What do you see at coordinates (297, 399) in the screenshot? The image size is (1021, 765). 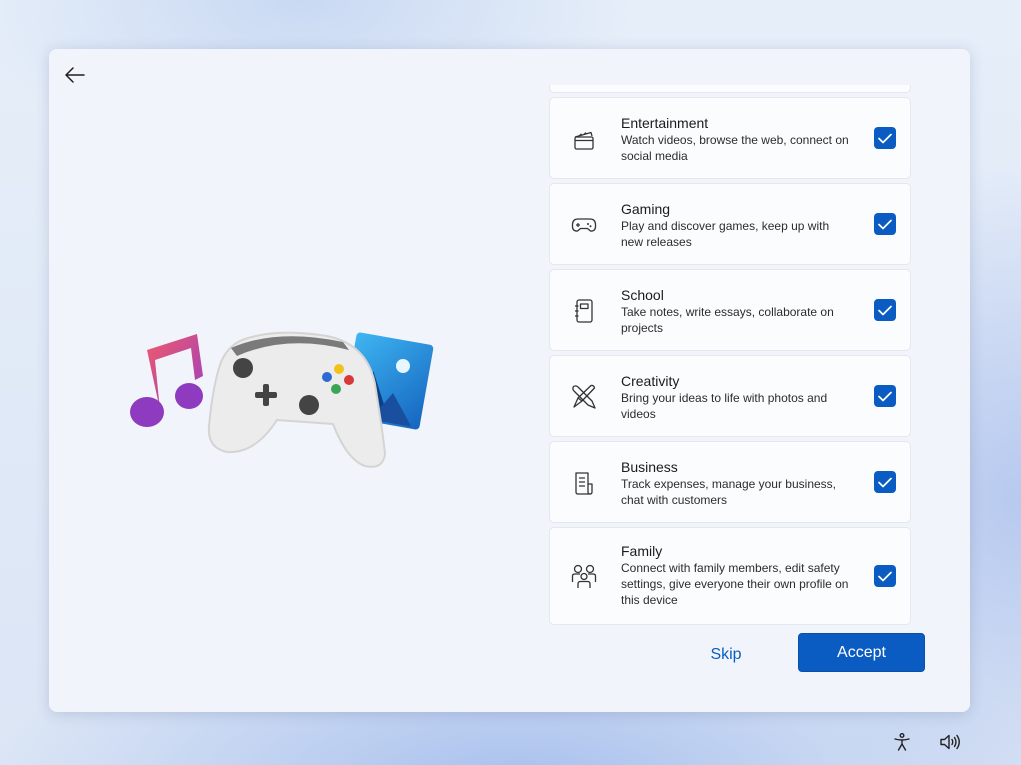 I see `game-controller-icon` at bounding box center [297, 399].